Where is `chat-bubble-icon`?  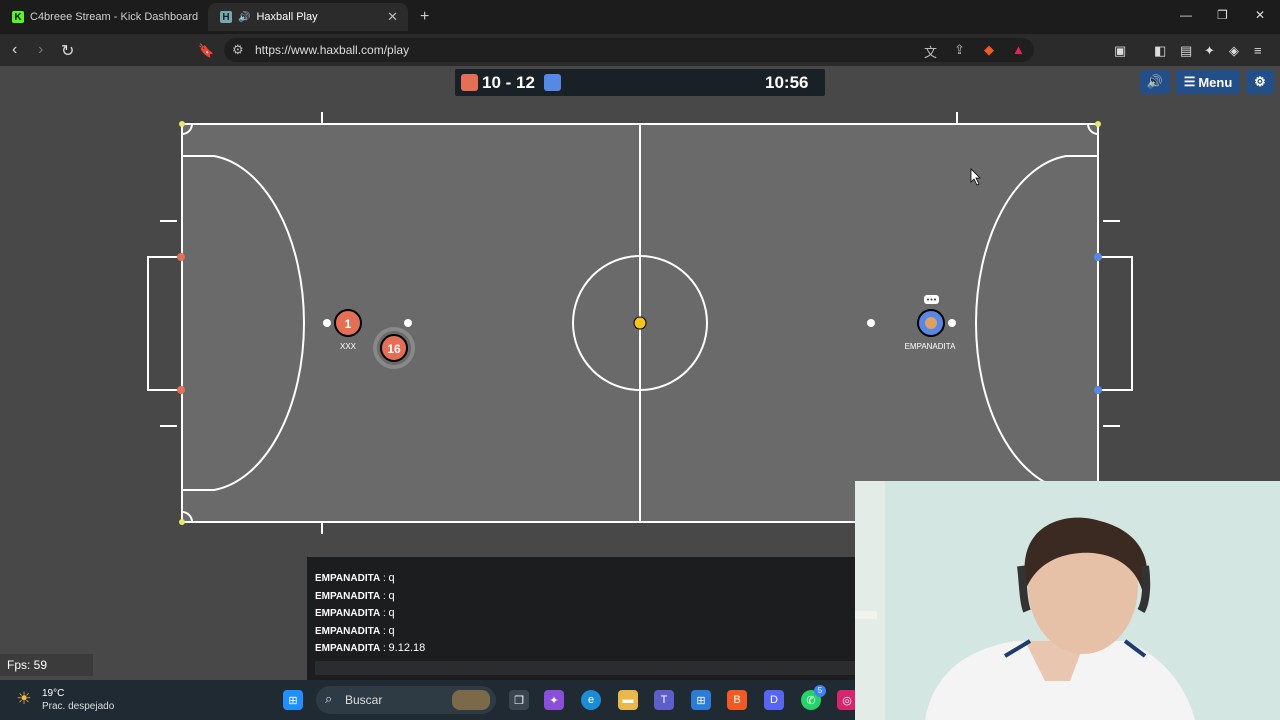 chat-bubble-icon is located at coordinates (931, 299).